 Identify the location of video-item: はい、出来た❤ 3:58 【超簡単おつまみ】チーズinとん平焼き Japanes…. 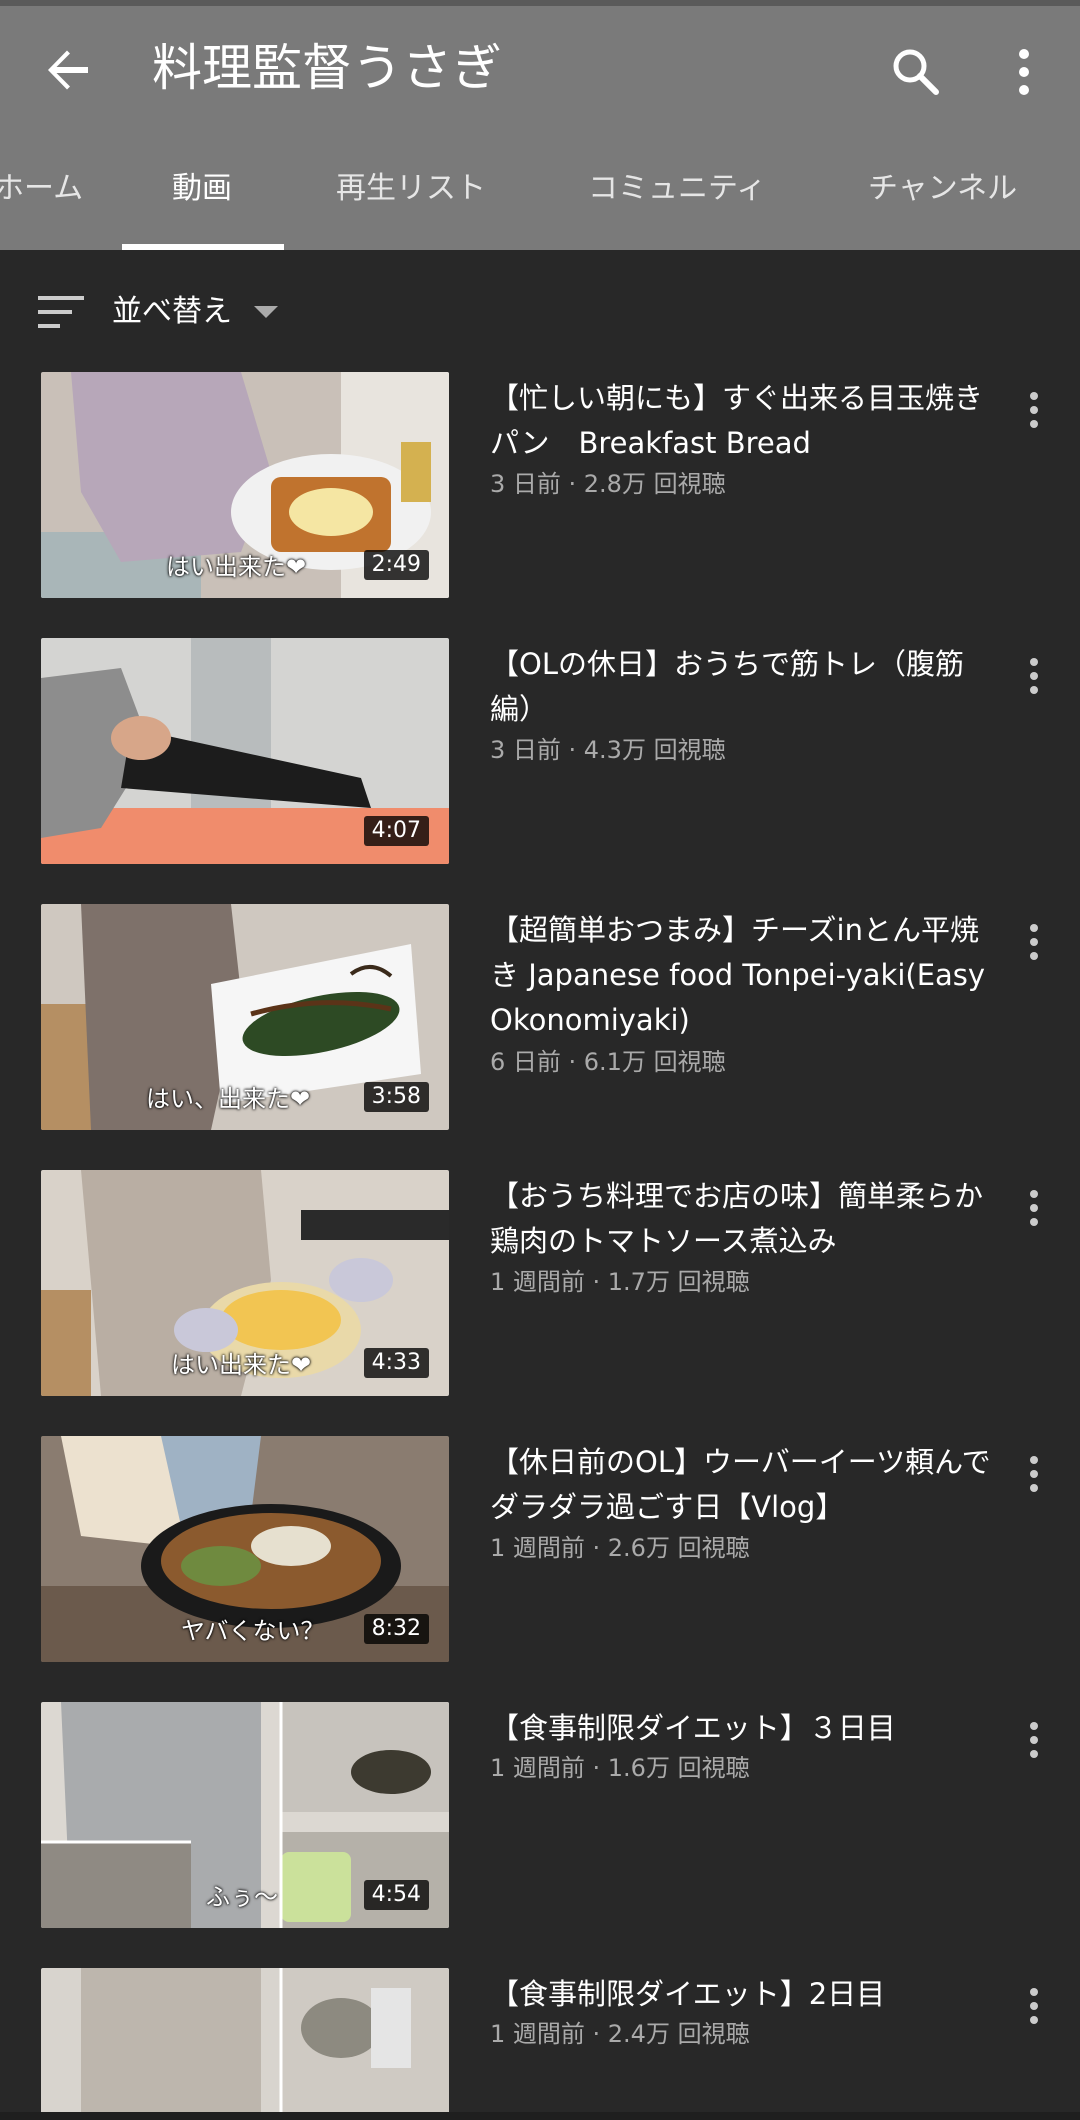
(540, 1024).